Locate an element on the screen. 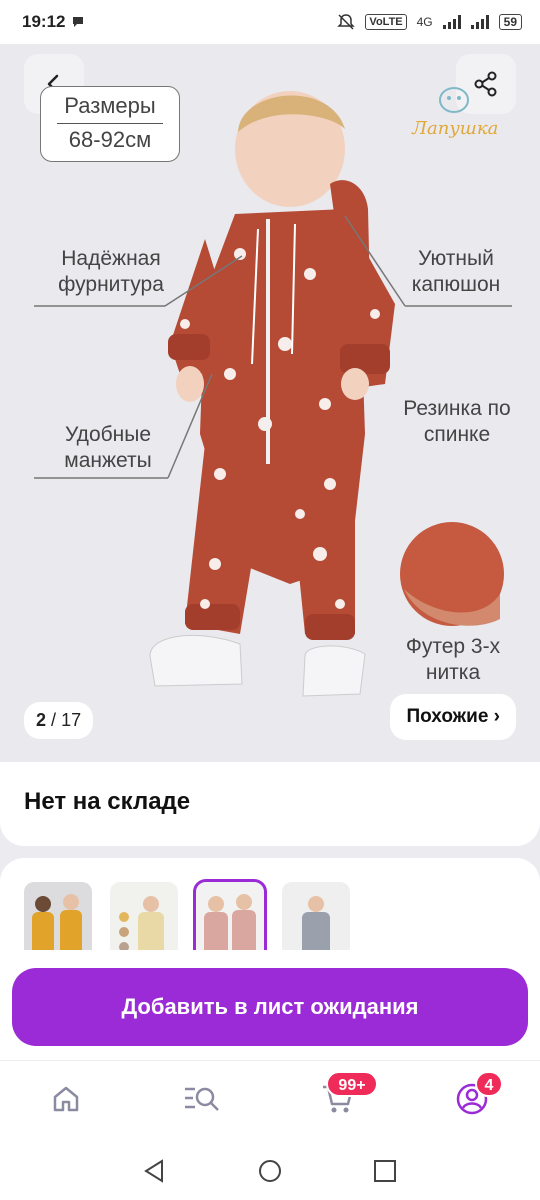  nav-home is located at coordinates (66, 1099).